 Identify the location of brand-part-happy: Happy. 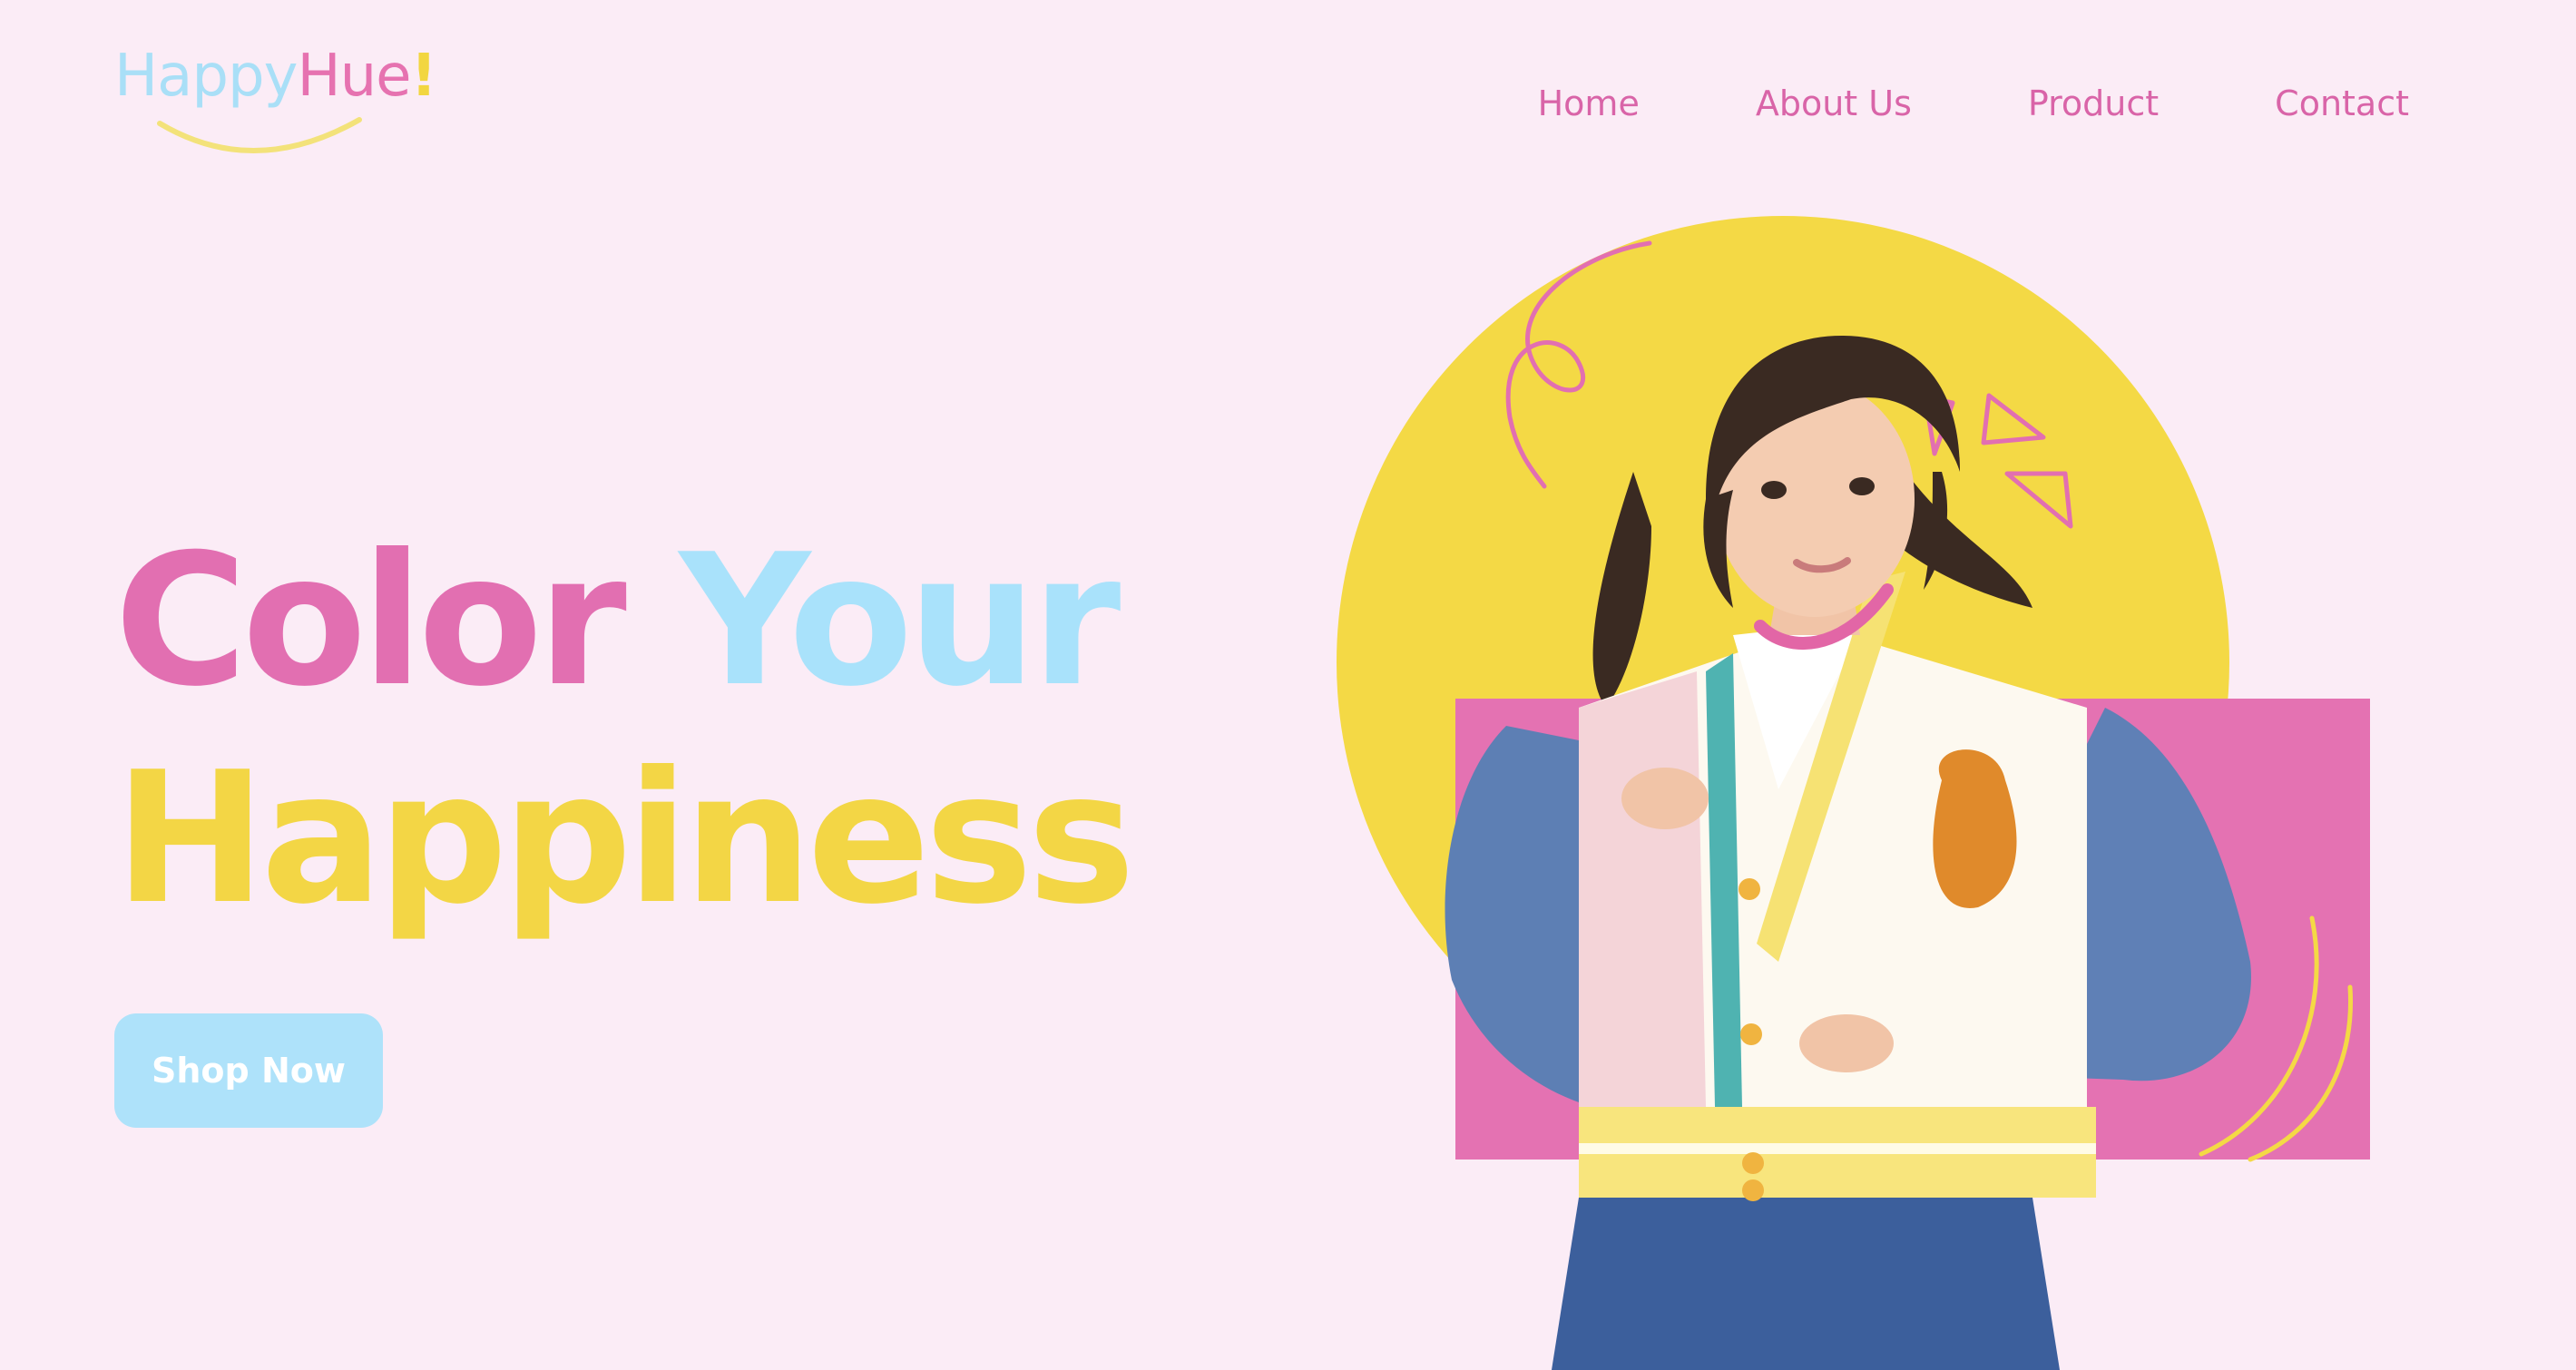
(206, 76).